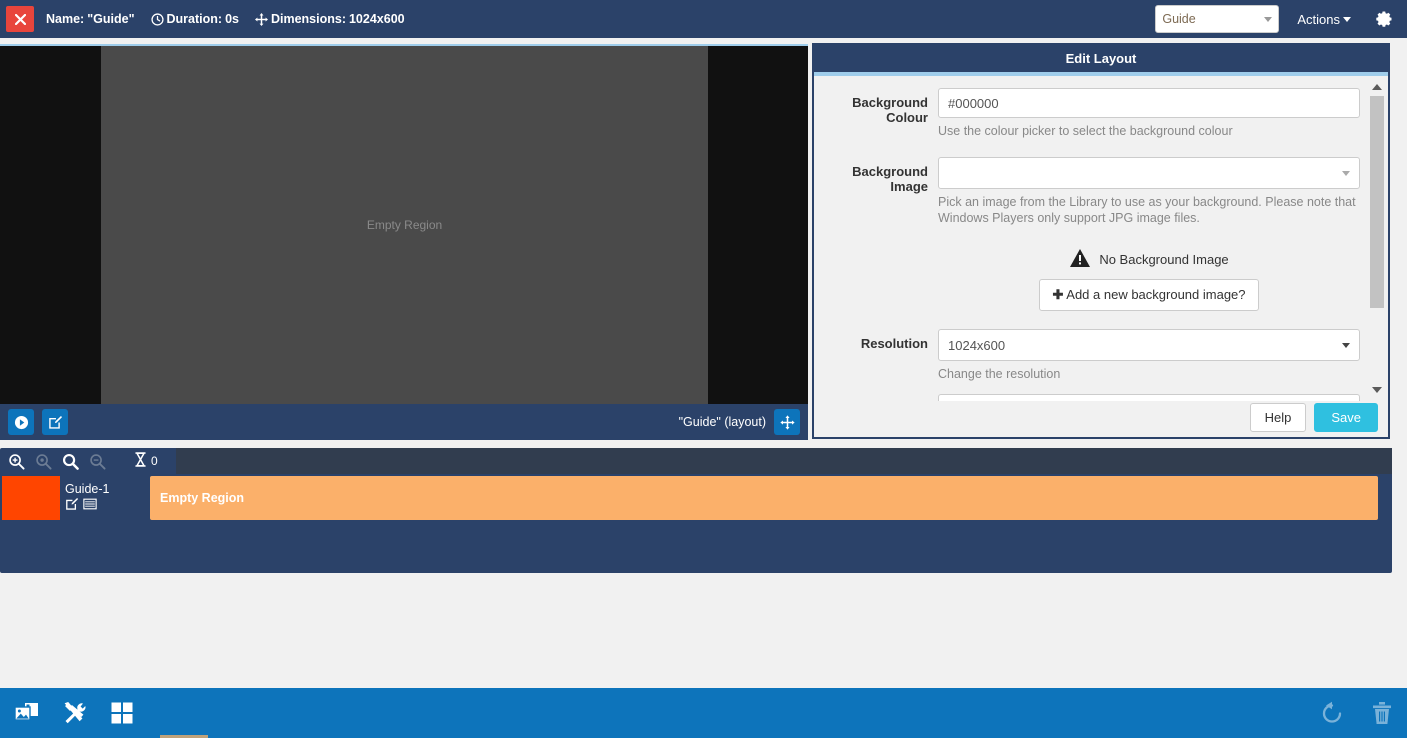 The width and height of the screenshot is (1407, 738). What do you see at coordinates (894, 343) in the screenshot?
I see `resolution-label: Resolution` at bounding box center [894, 343].